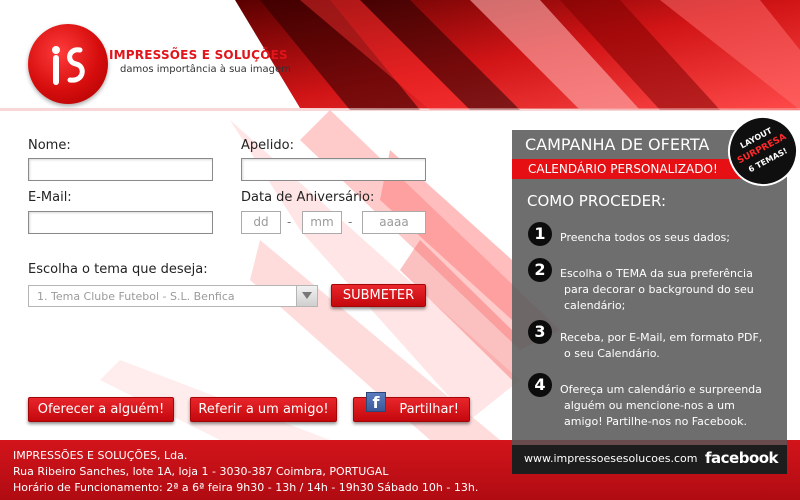 The width and height of the screenshot is (800, 500). Describe the element at coordinates (263, 409) in the screenshot. I see `refer-friend-button: Referir a um amigo!` at that location.